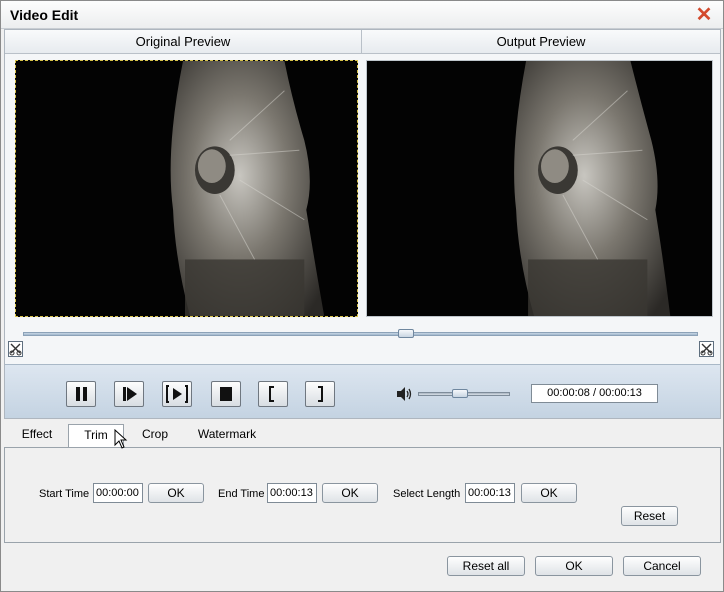 The width and height of the screenshot is (724, 592). Describe the element at coordinates (176, 493) in the screenshot. I see `start-time-ok-button: OK` at that location.